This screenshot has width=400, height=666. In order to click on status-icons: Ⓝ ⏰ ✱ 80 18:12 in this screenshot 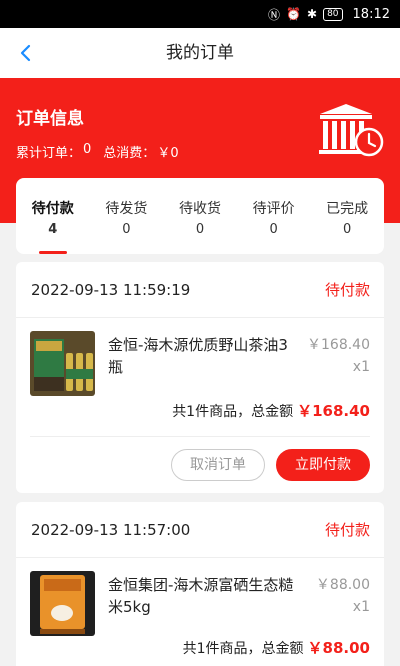, I will do `click(329, 14)`.